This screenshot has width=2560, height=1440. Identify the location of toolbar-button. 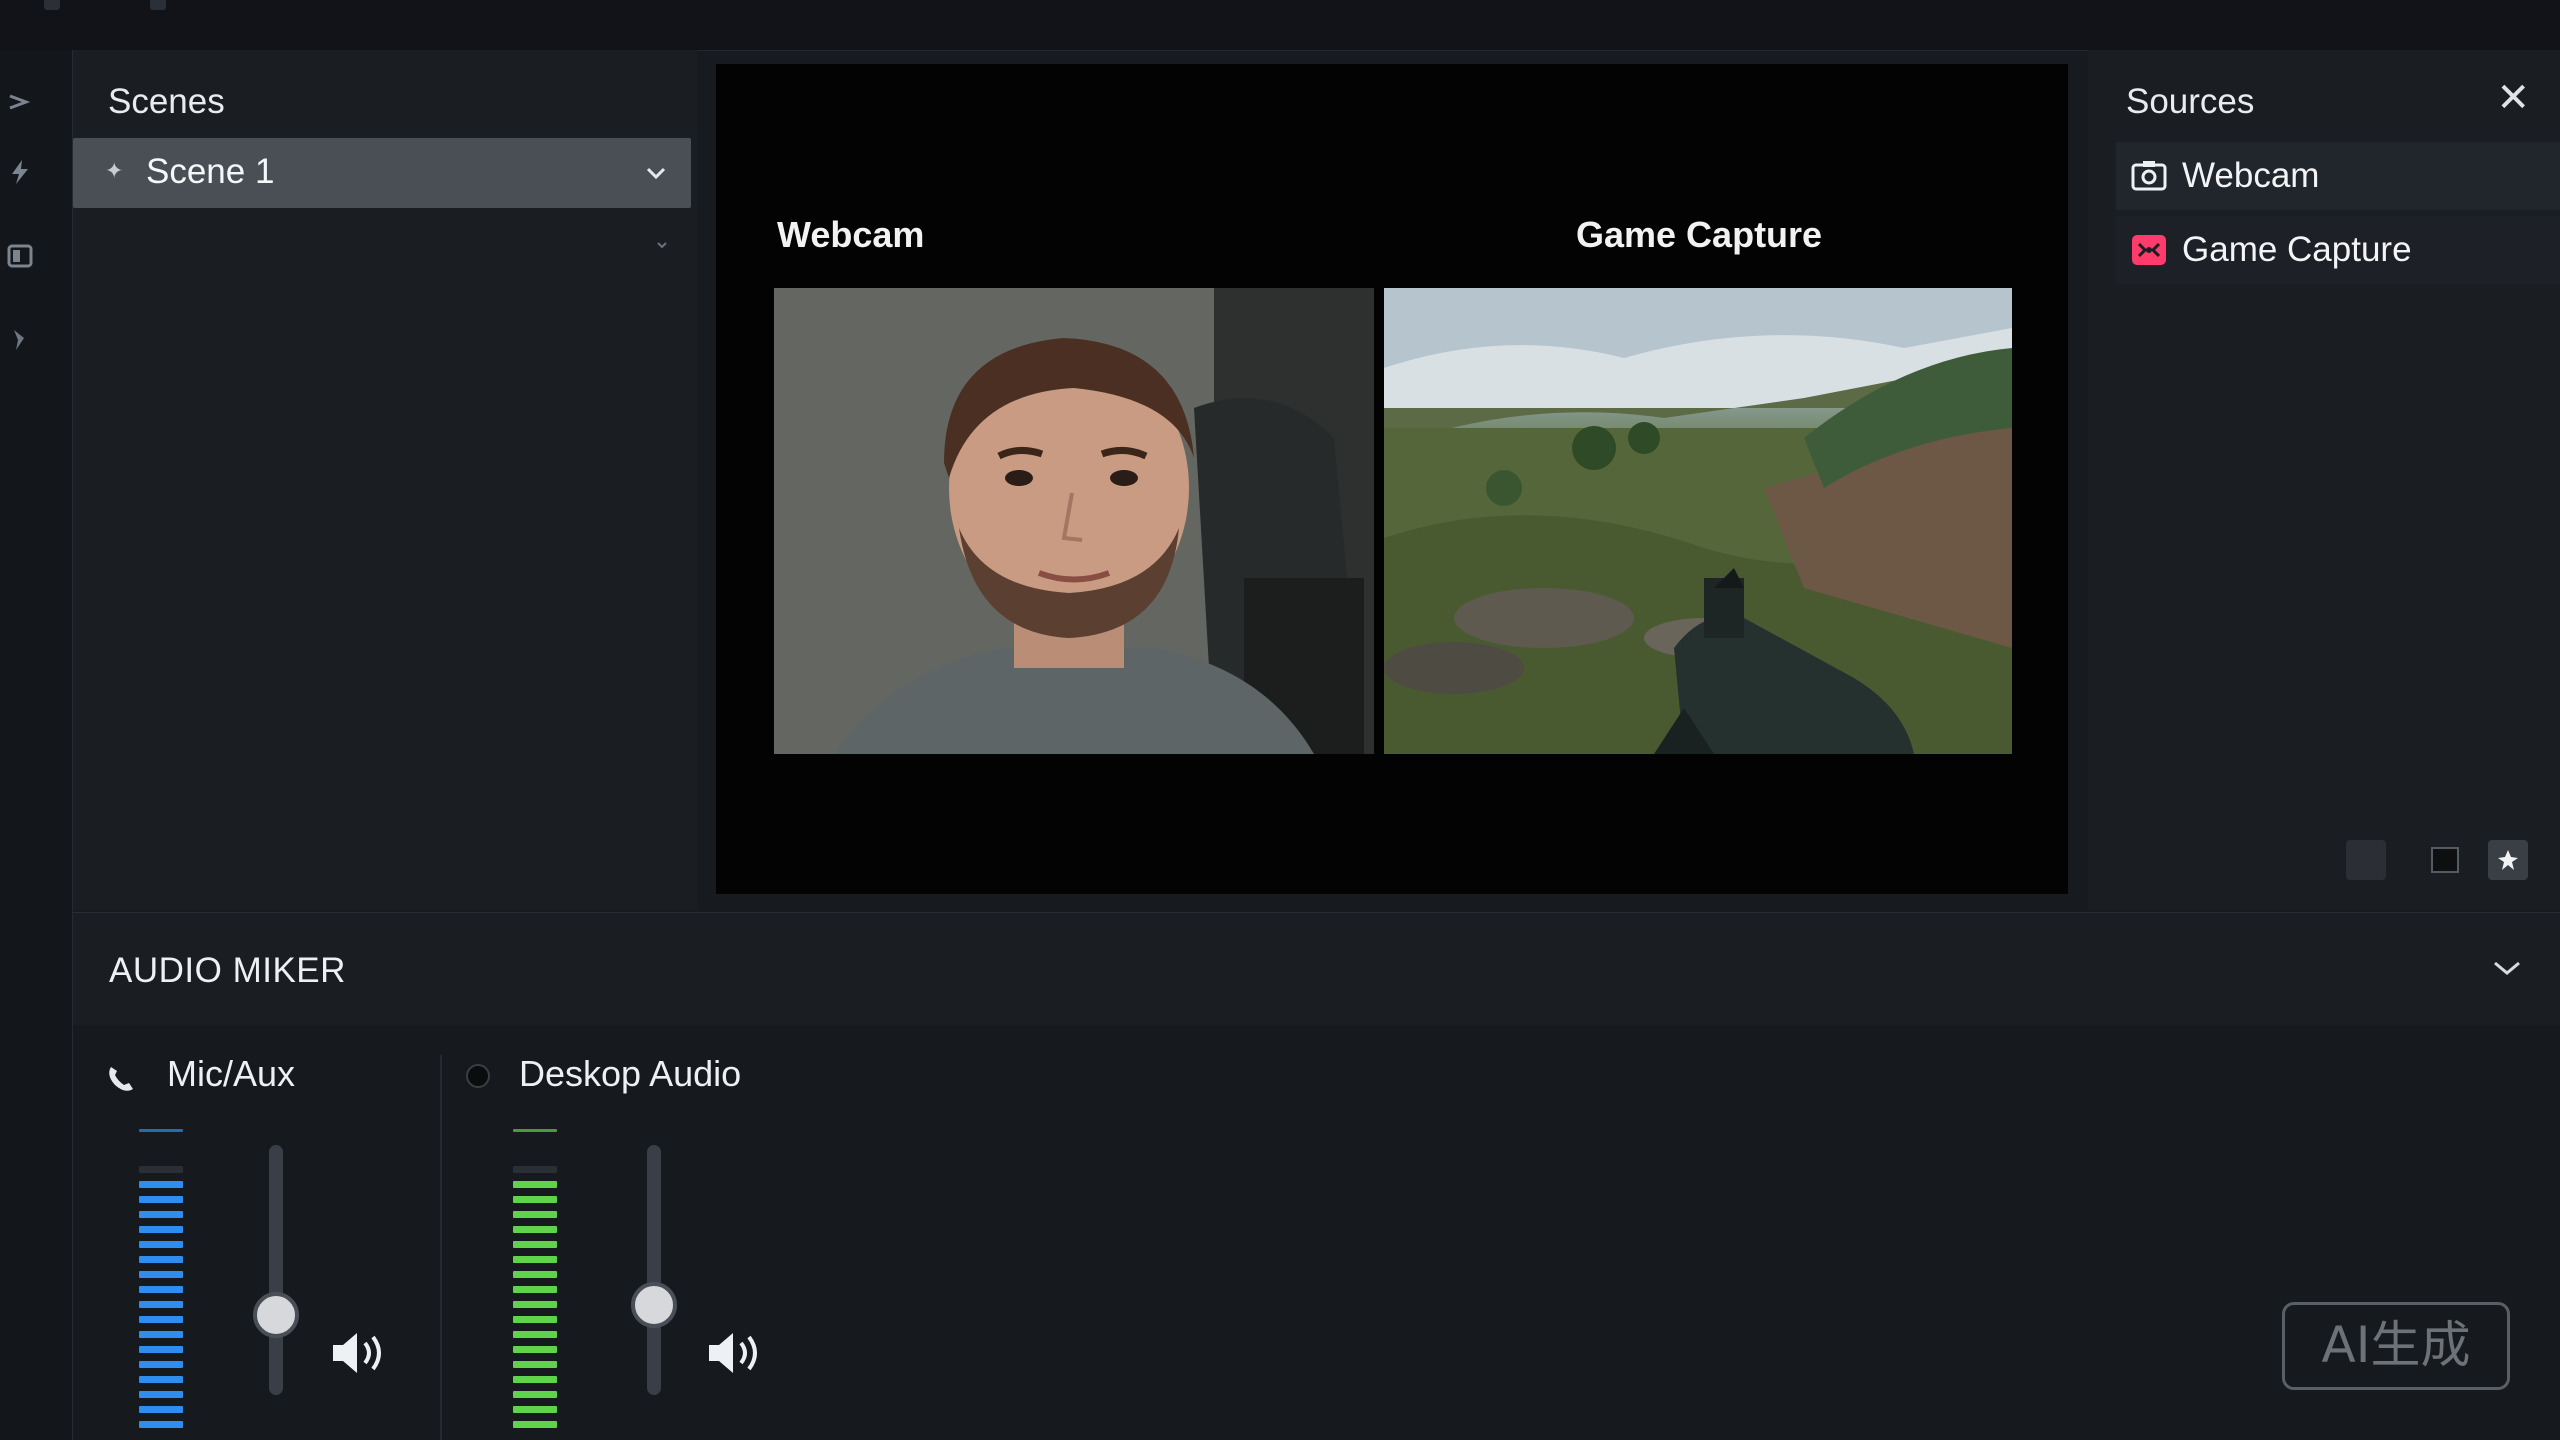
(2366, 860).